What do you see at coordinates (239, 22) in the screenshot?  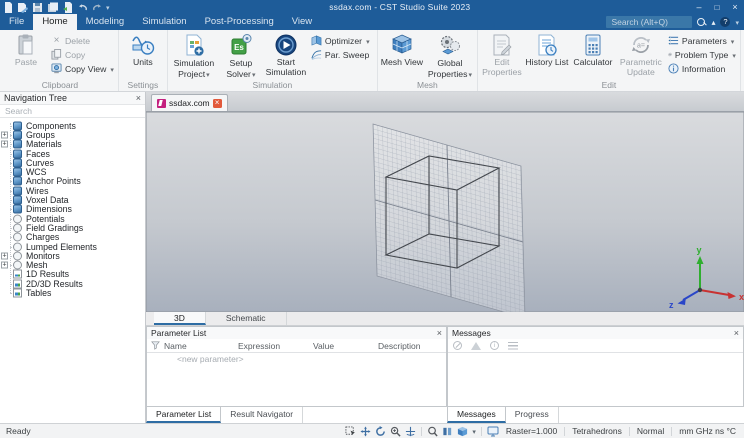 I see `tab-post-processing: Post-Processing` at bounding box center [239, 22].